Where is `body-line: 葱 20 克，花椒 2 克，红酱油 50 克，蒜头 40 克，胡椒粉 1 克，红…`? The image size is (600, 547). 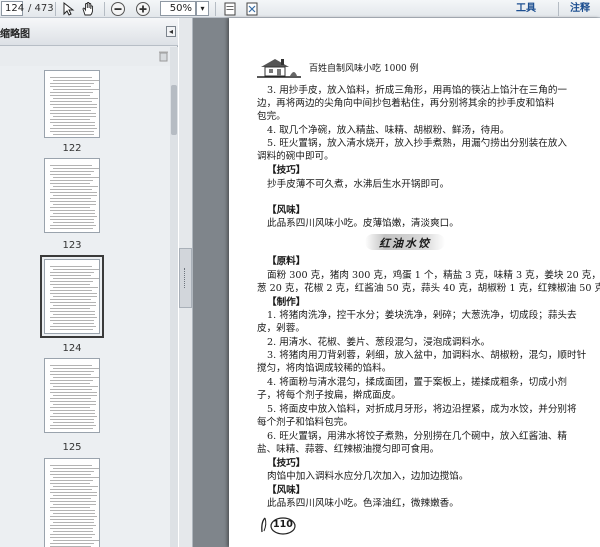 body-line: 葱 20 克，花椒 2 克，红酱油 50 克，蒜头 40 克，胡椒粉 1 克，红… is located at coordinates (428, 288).